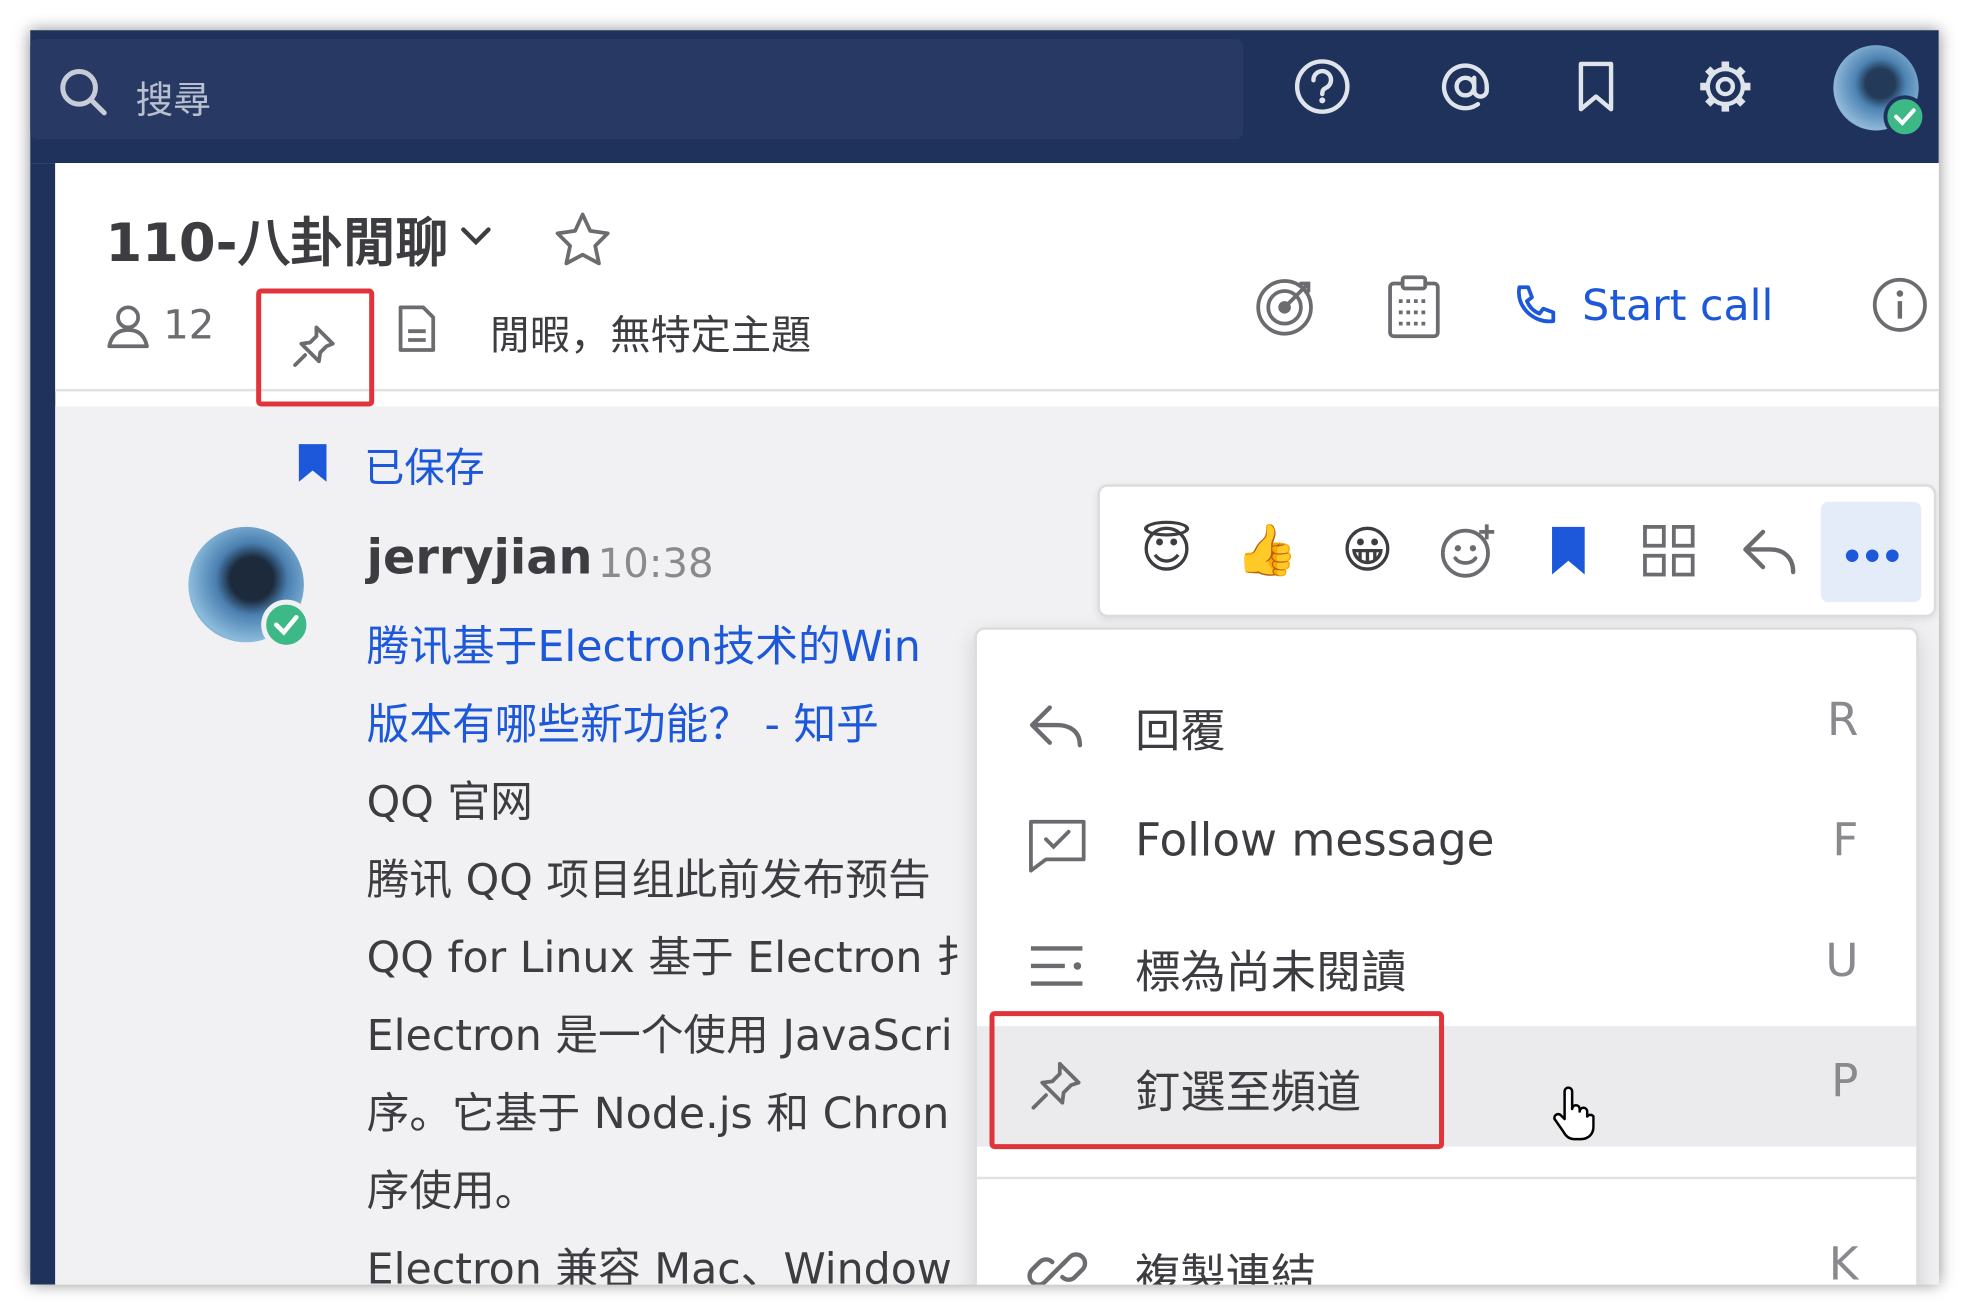 The height and width of the screenshot is (1316, 1969). I want to click on post-author-avatar, so click(250, 588).